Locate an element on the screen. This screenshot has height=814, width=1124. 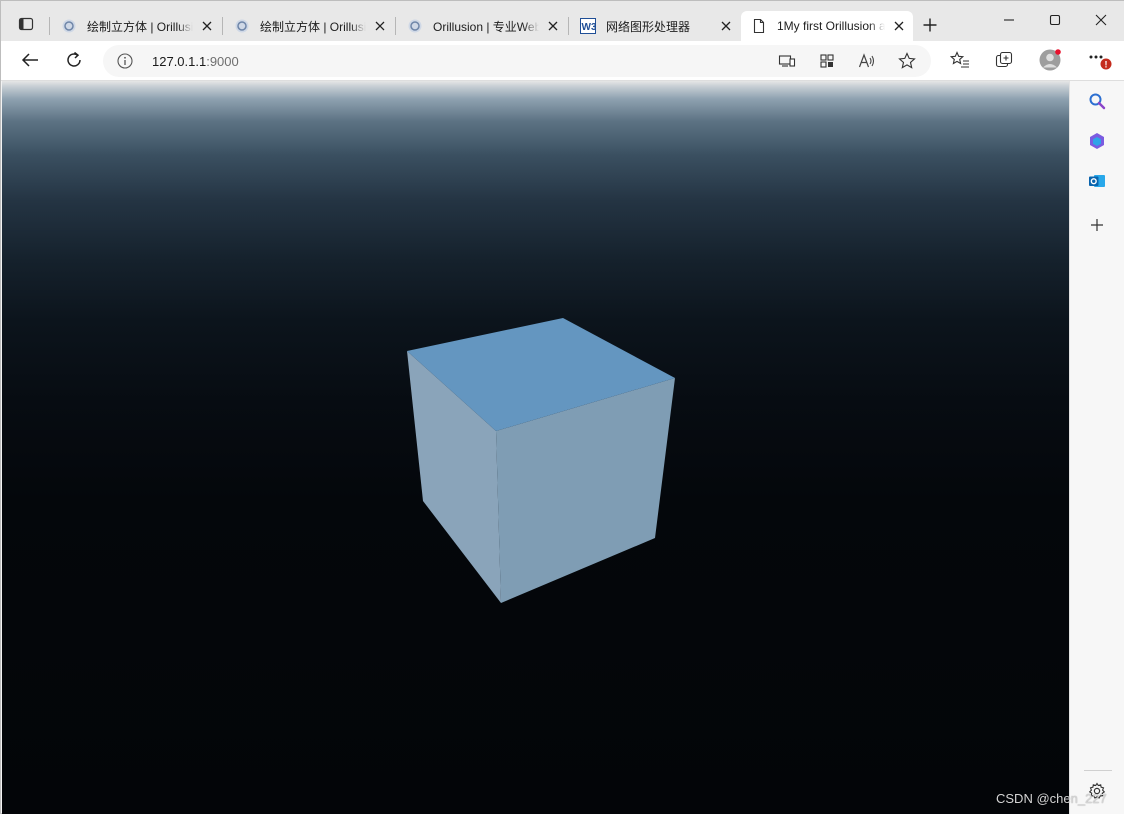
maximize-icon is located at coordinates (1055, 21).